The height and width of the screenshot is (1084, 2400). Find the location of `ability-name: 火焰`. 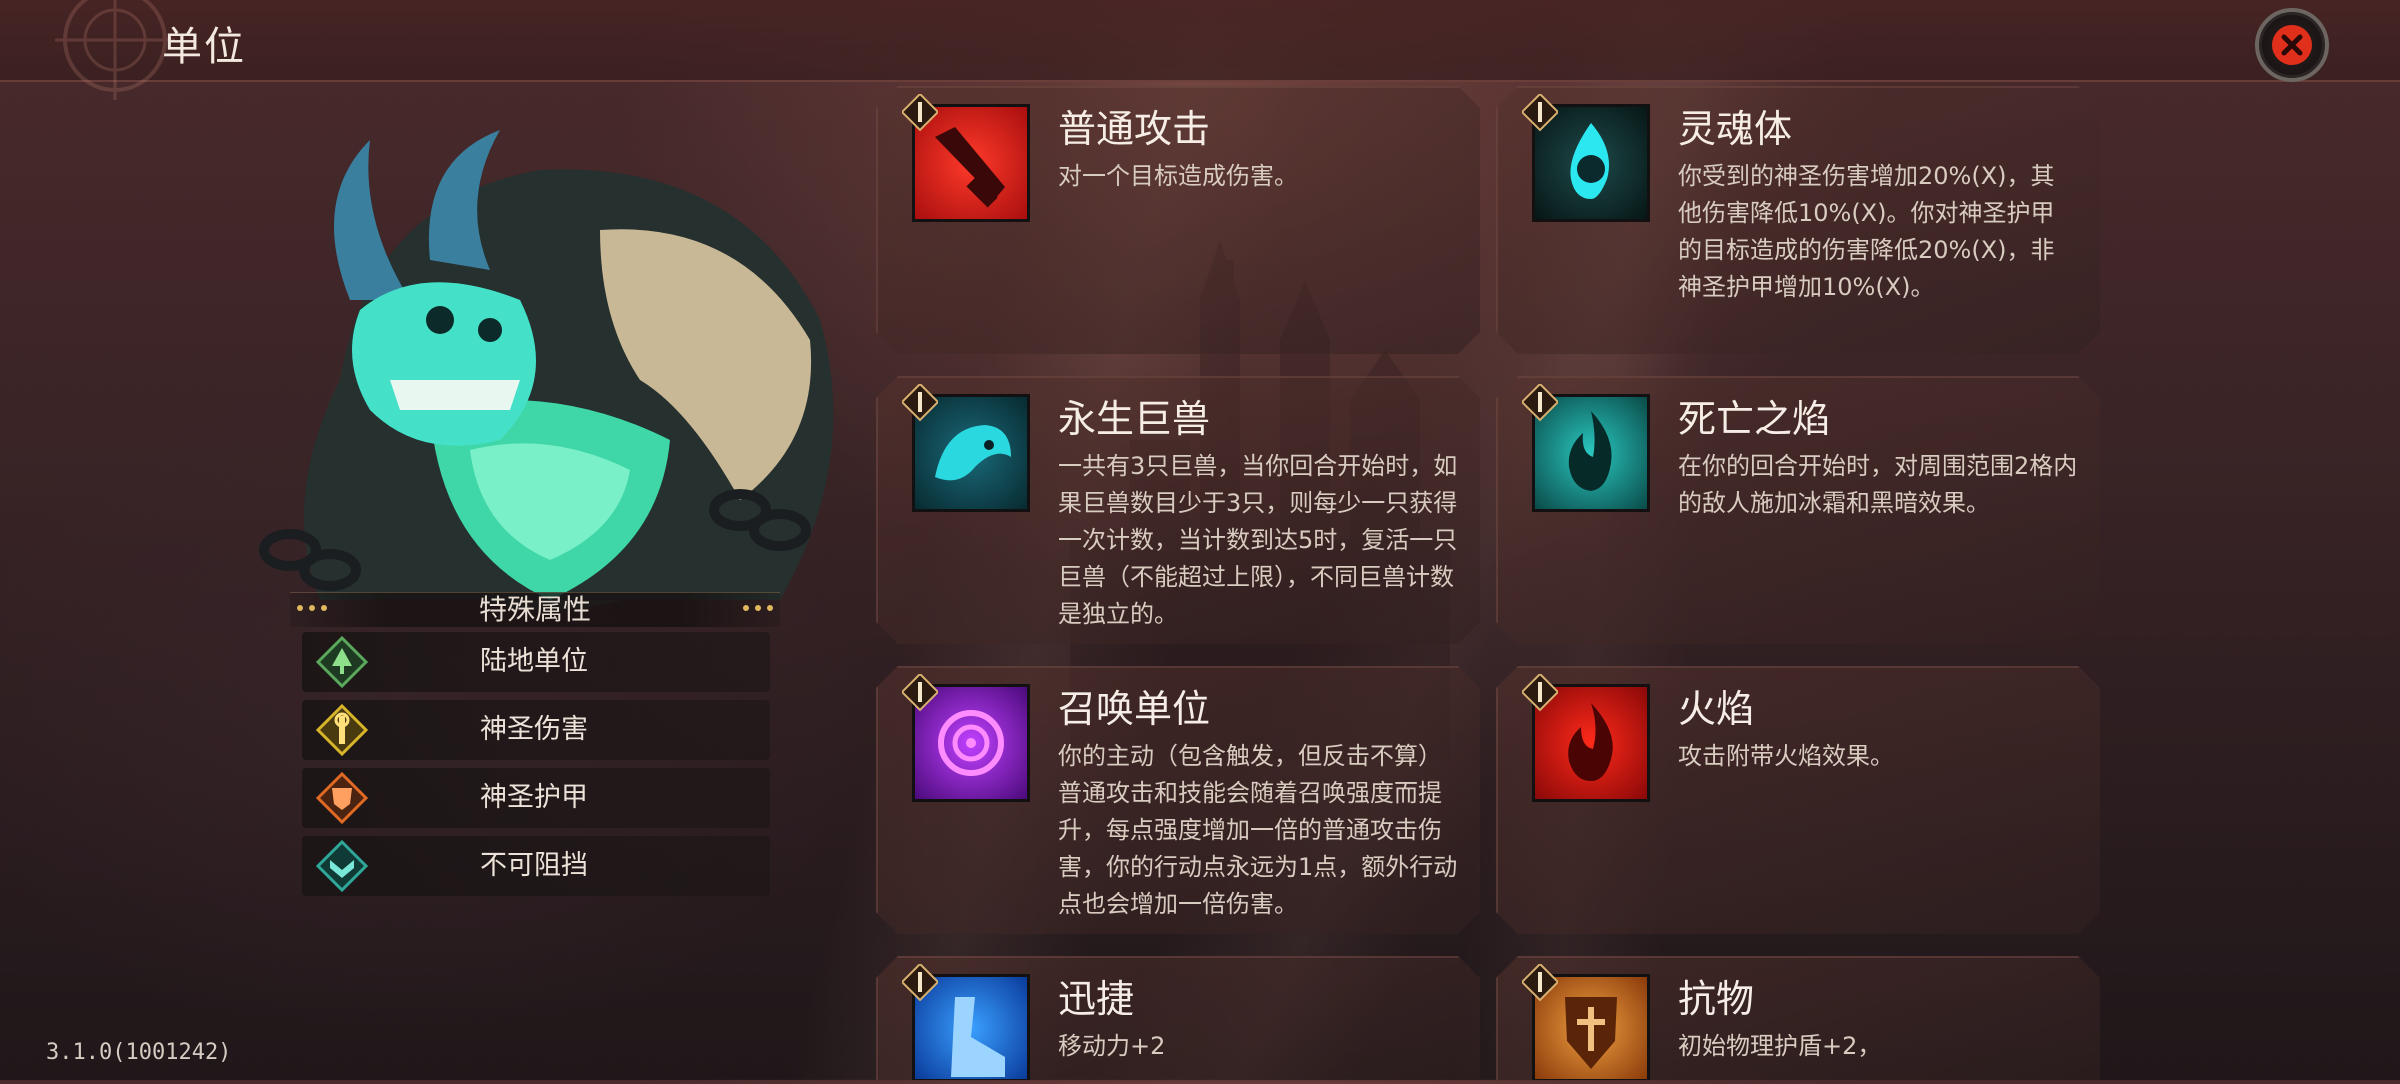

ability-name: 火焰 is located at coordinates (1716, 709).